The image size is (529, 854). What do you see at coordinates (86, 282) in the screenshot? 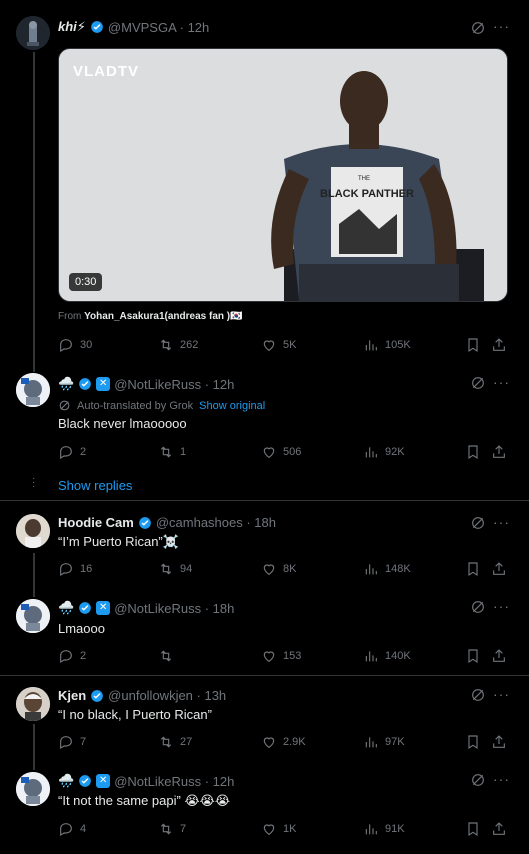
I see `video-duration: 0:30` at bounding box center [86, 282].